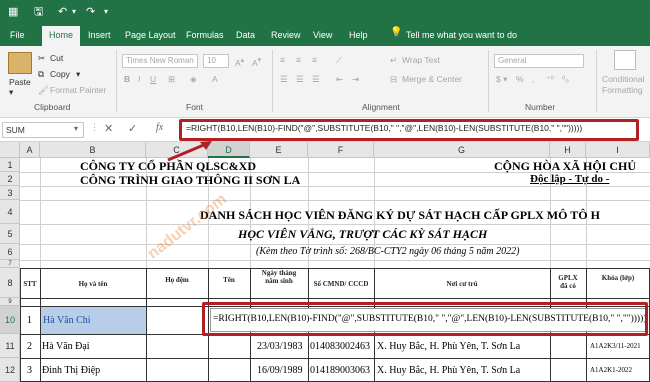 The height and width of the screenshot is (382, 650). Describe the element at coordinates (280, 370) in the screenshot. I see `cell-dob: 16/09/1989` at that location.